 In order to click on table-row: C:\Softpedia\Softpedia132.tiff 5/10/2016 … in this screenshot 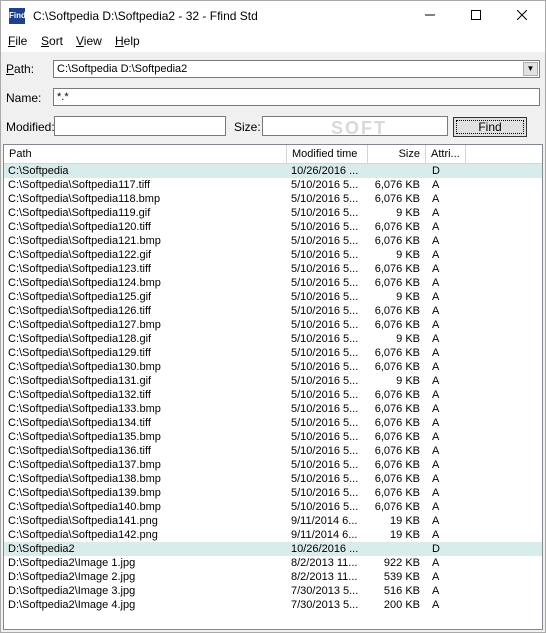, I will do `click(273, 395)`.